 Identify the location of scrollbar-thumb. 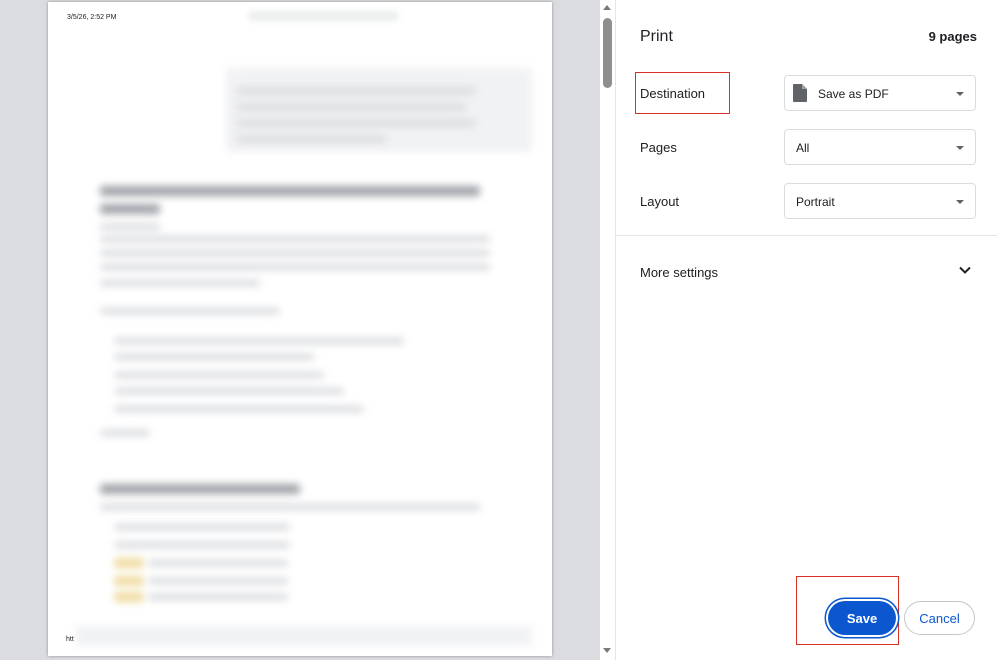
(607, 53).